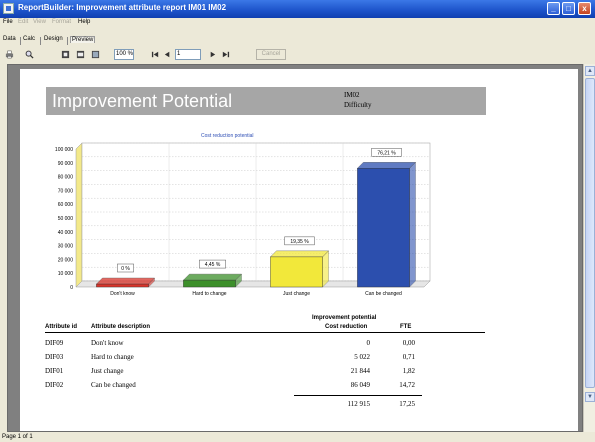  What do you see at coordinates (408, 357) in the screenshot?
I see `cell-fte: 0,71` at bounding box center [408, 357].